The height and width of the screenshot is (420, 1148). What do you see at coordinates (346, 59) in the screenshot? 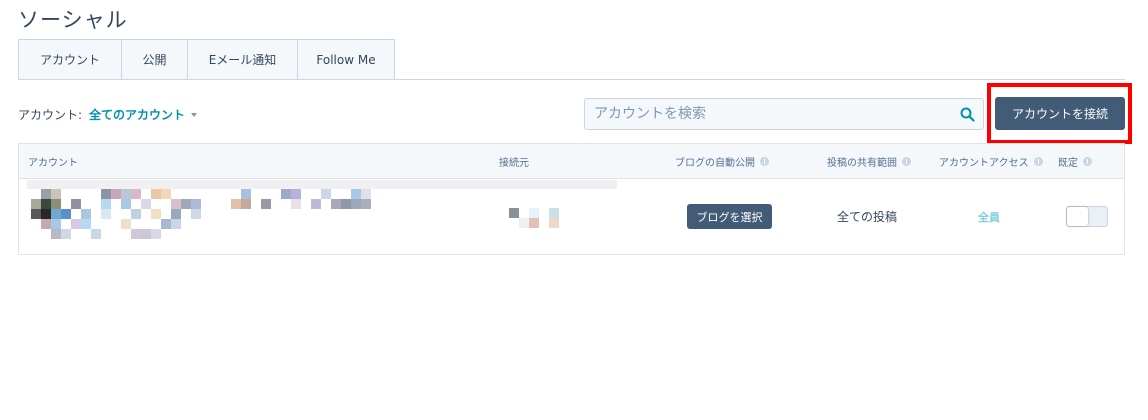
I see `tab-follow-me: Follow Me` at bounding box center [346, 59].